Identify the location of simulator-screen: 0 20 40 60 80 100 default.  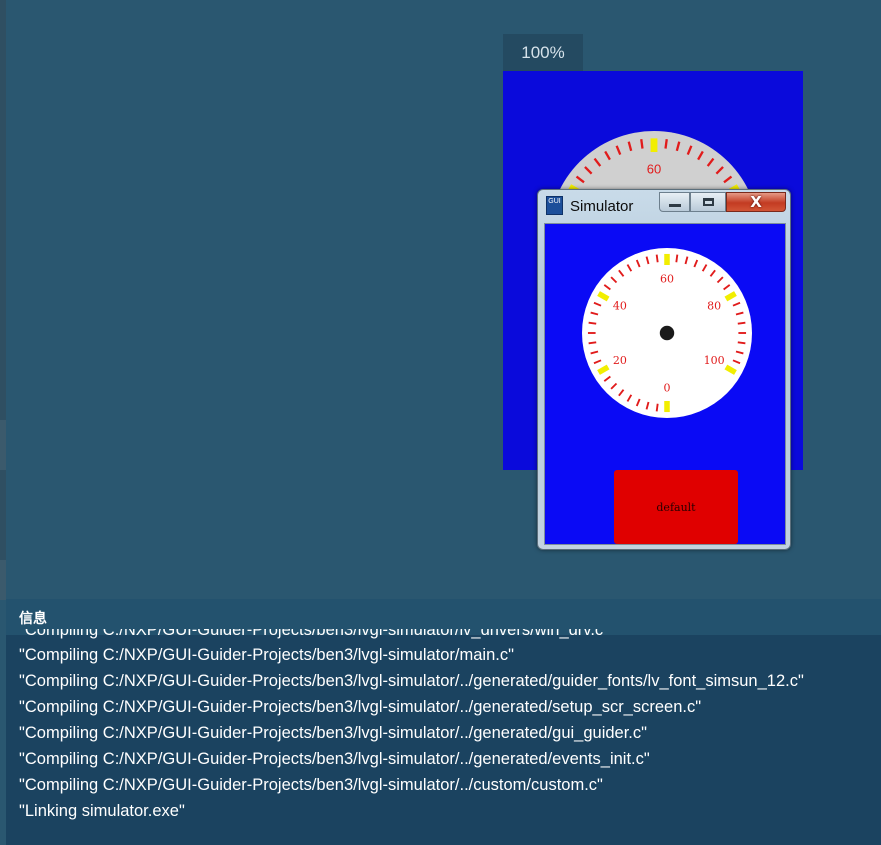
(665, 384).